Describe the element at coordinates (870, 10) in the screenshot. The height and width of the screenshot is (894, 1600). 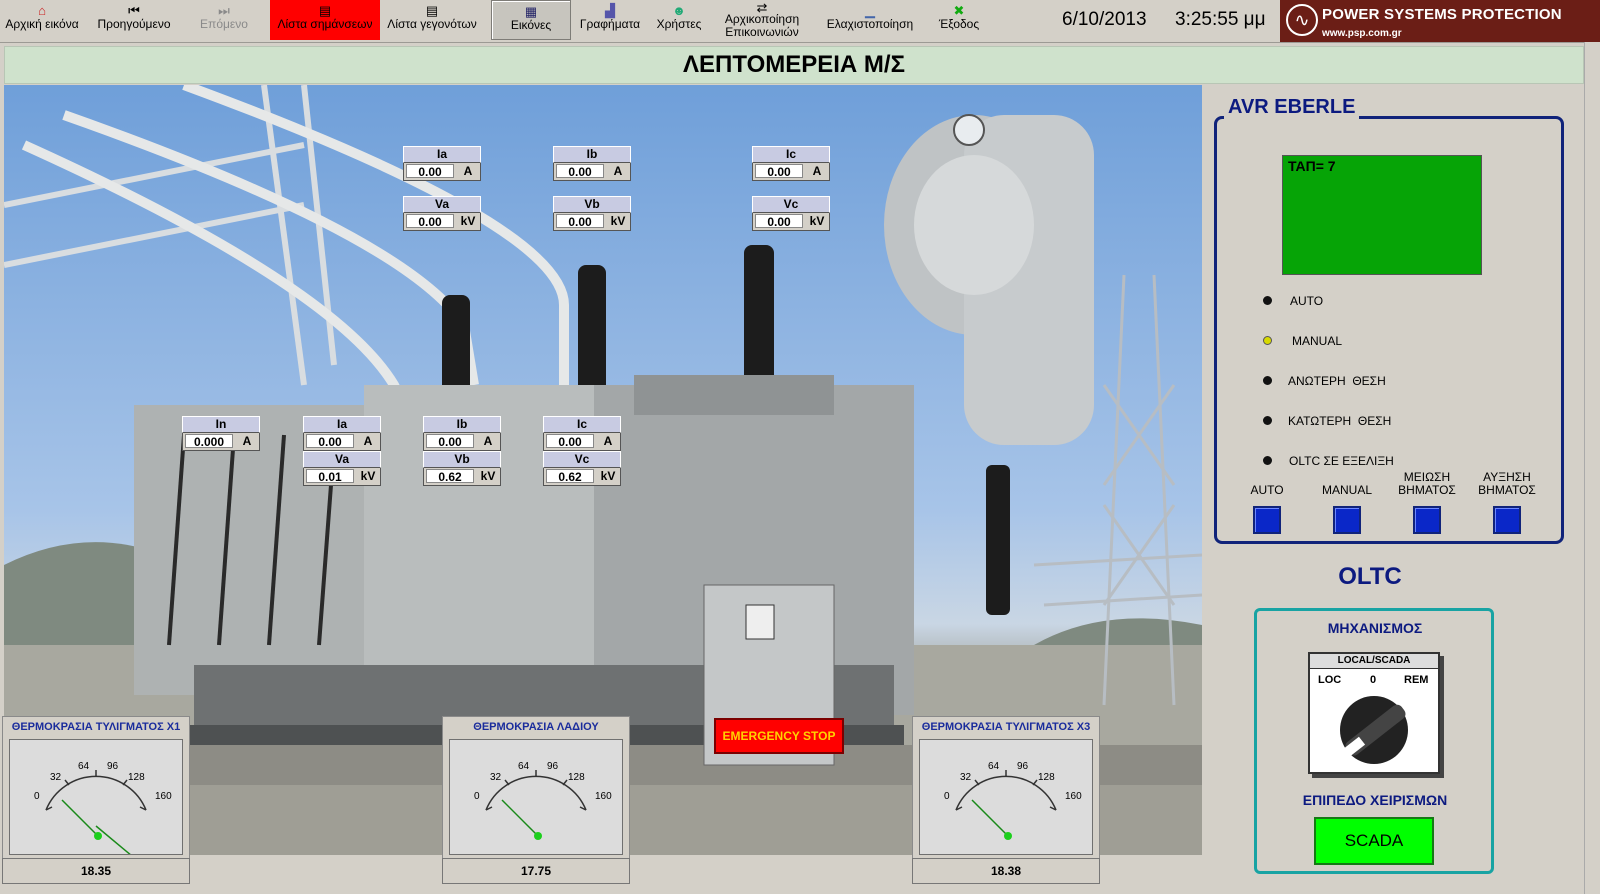
I see `minimize-icon: ▁` at that location.